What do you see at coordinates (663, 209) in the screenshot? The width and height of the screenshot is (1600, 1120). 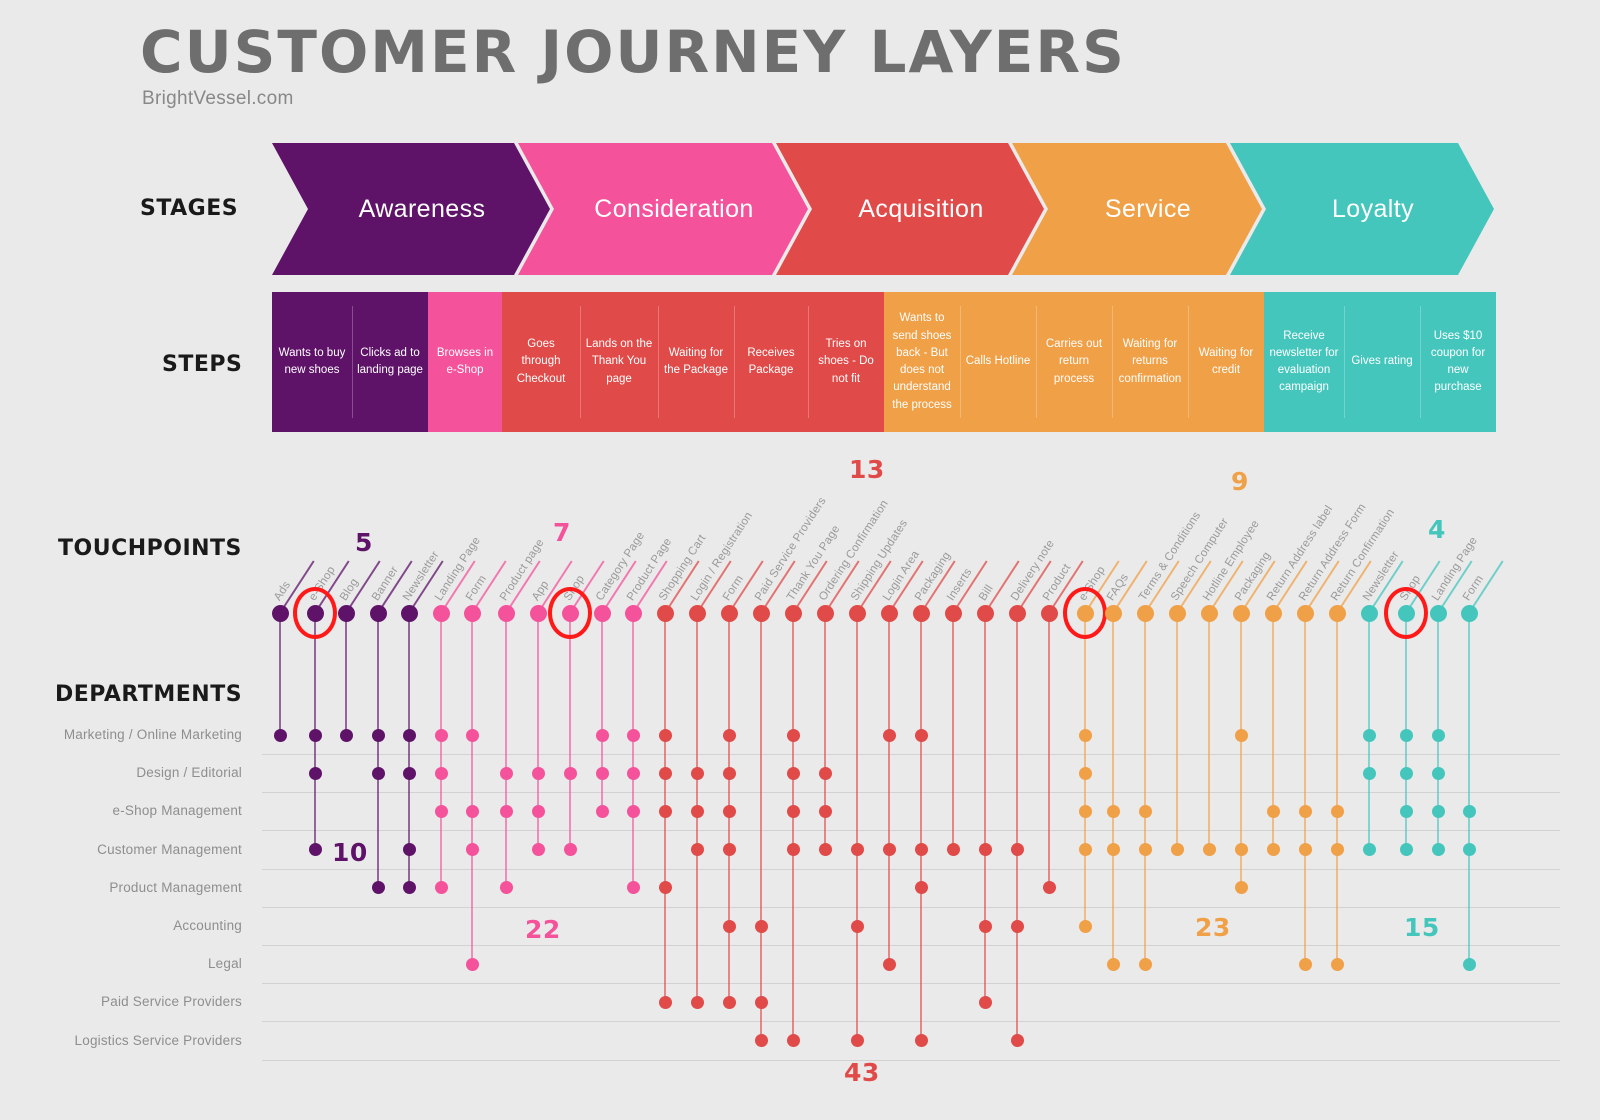 I see `stage-chevron-consideration: Consideration` at bounding box center [663, 209].